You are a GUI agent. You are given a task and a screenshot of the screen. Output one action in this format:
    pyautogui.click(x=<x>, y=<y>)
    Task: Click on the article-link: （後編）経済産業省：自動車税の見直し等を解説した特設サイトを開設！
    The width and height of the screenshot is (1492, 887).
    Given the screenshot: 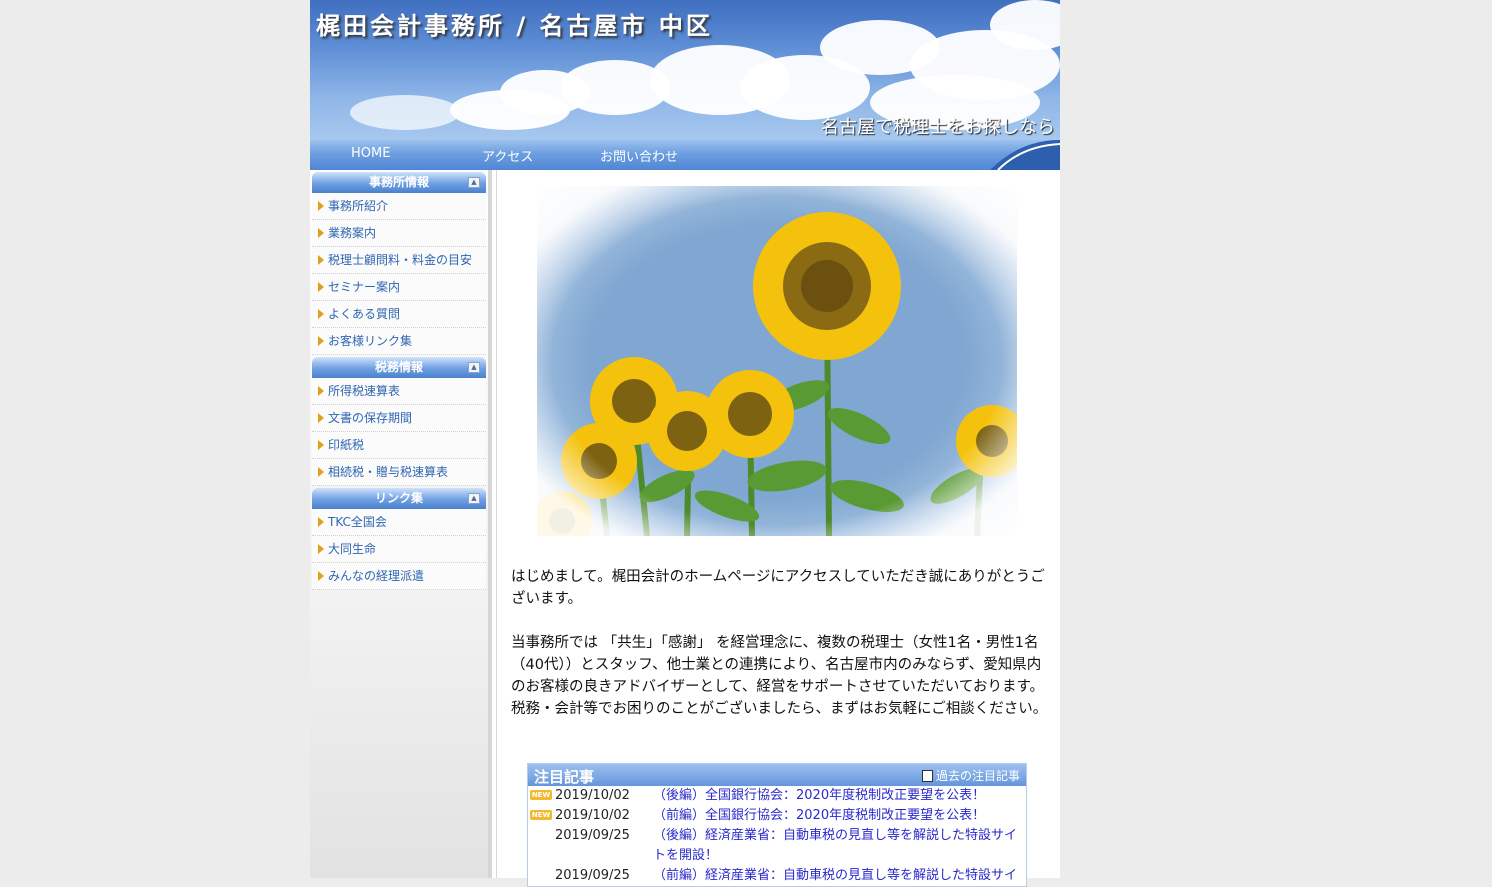 What is the action you would take?
    pyautogui.click(x=839, y=846)
    